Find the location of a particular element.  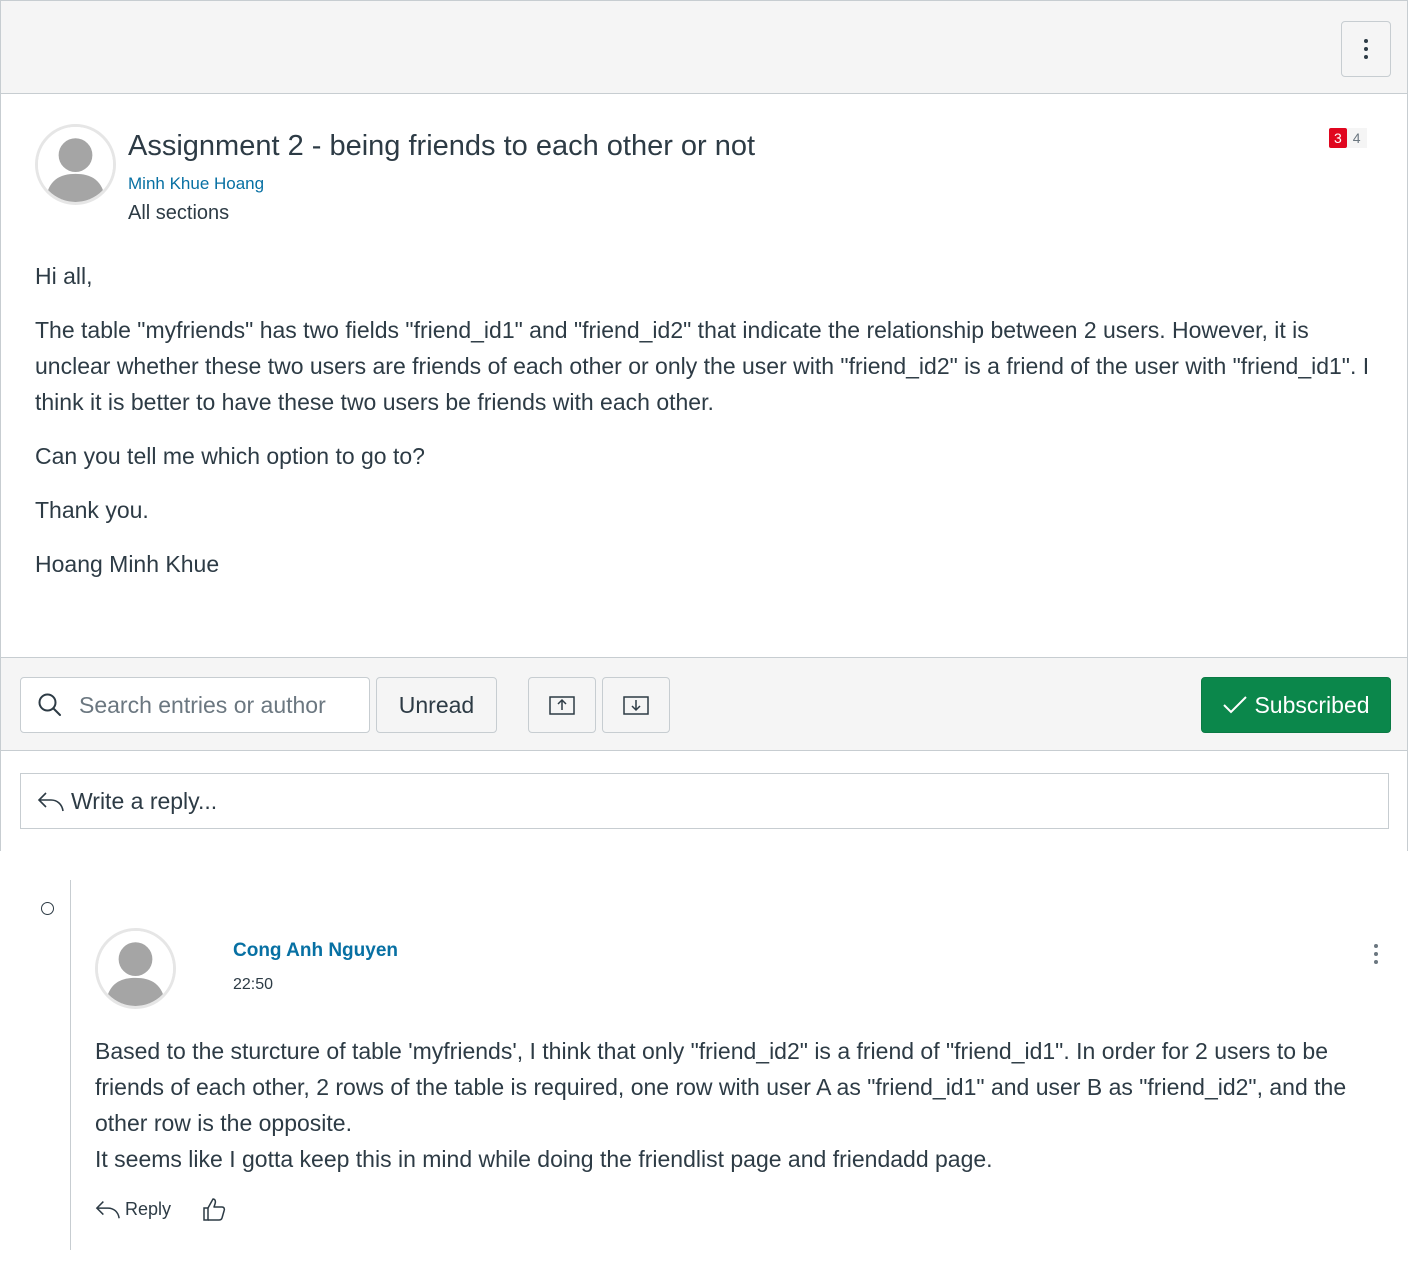

expand-threads-button is located at coordinates (636, 705).